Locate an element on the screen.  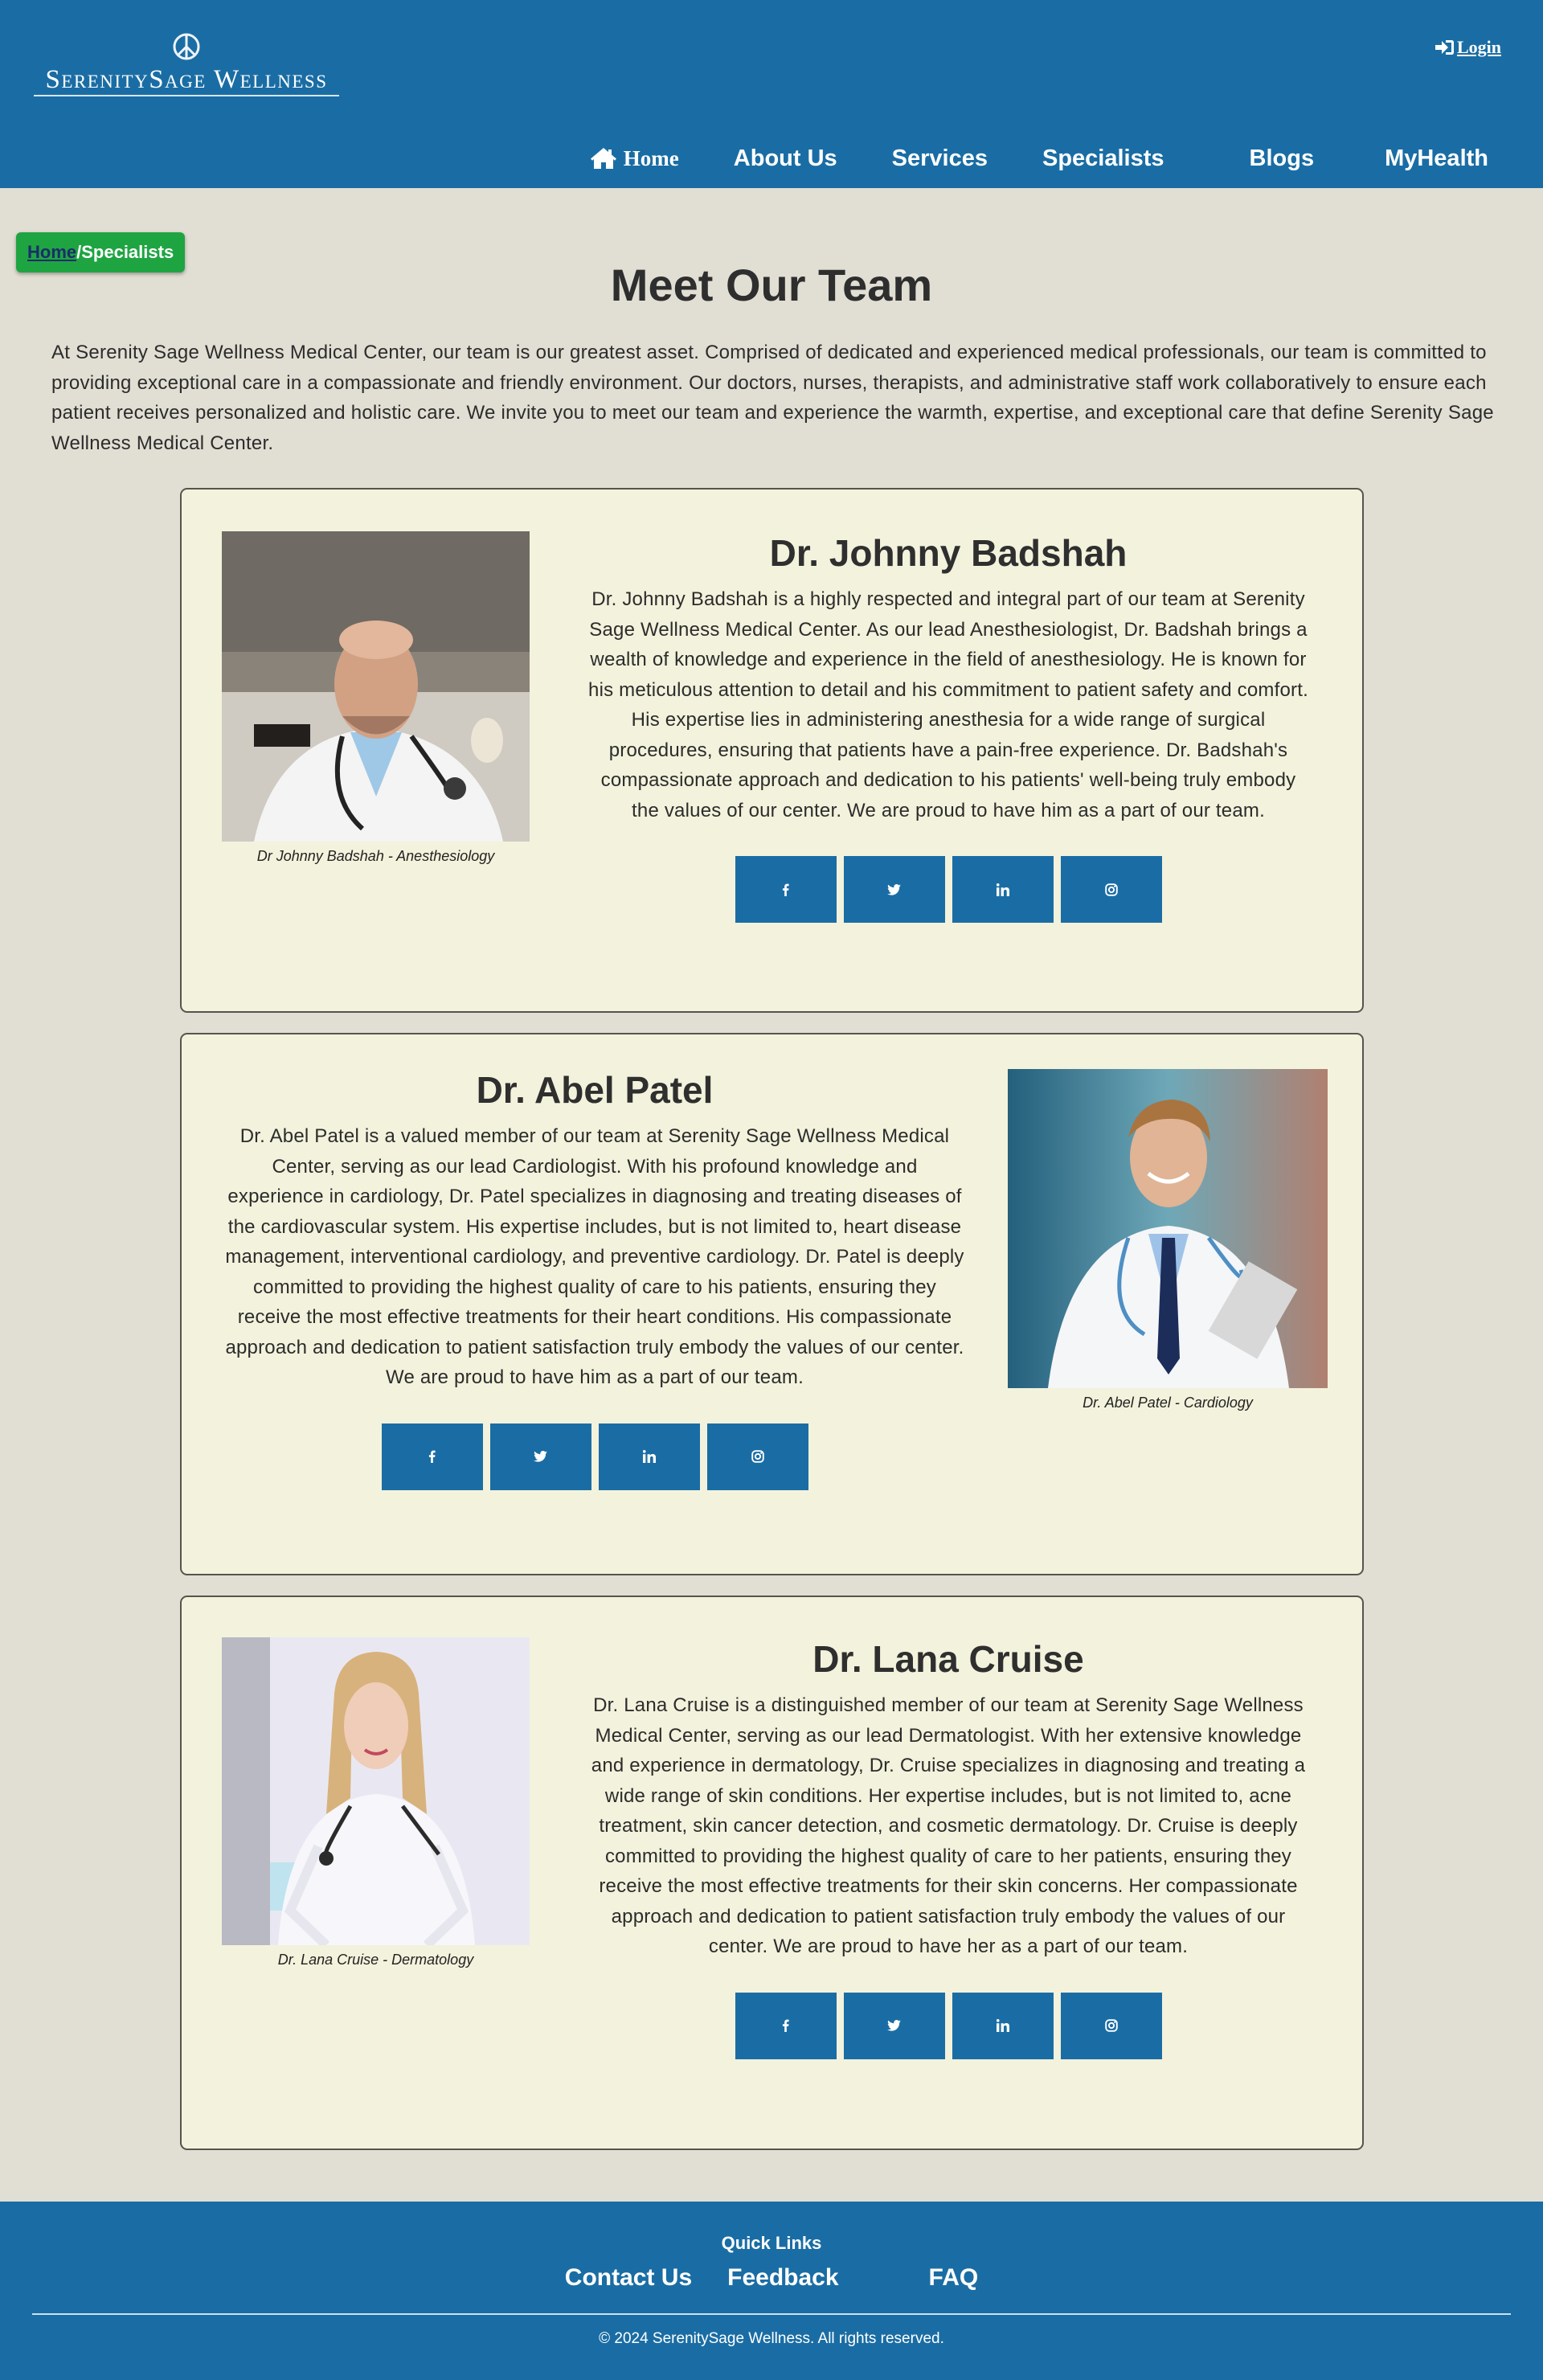
brand-logo: SerenitySage Wellness is located at coordinates (186, 64).